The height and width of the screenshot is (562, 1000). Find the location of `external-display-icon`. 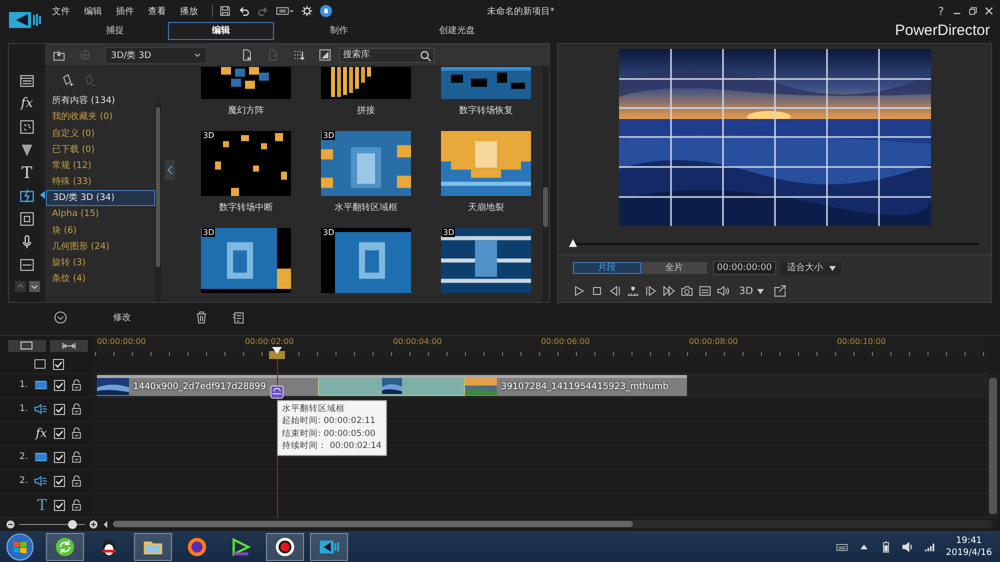

external-display-icon is located at coordinates (780, 291).